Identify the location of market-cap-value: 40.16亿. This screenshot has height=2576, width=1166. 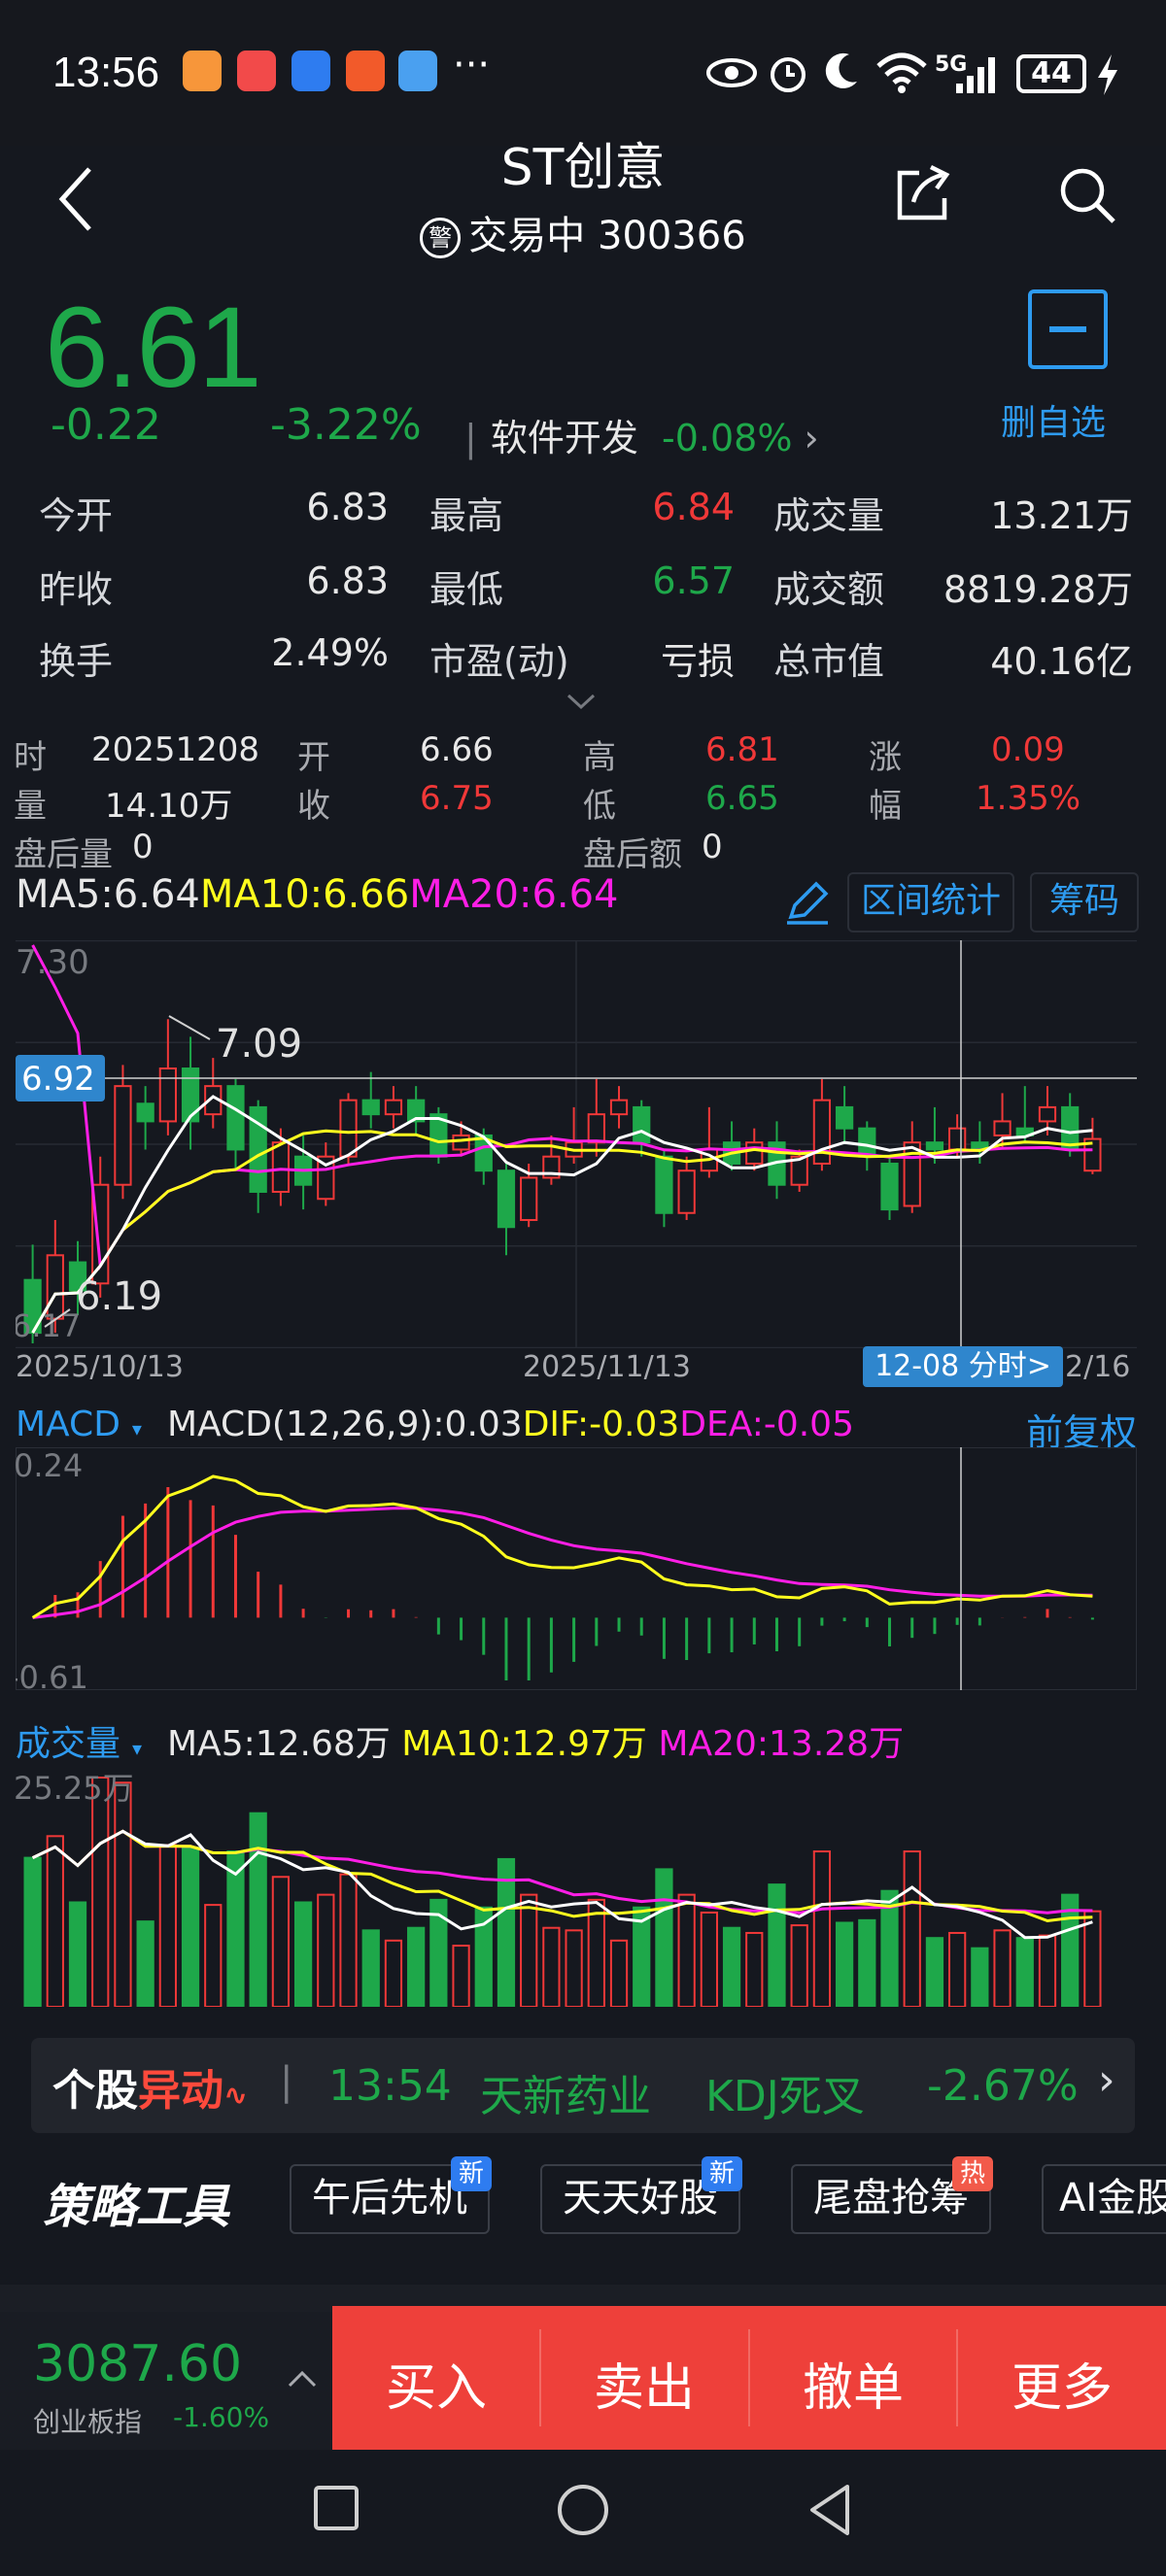
(1061, 661).